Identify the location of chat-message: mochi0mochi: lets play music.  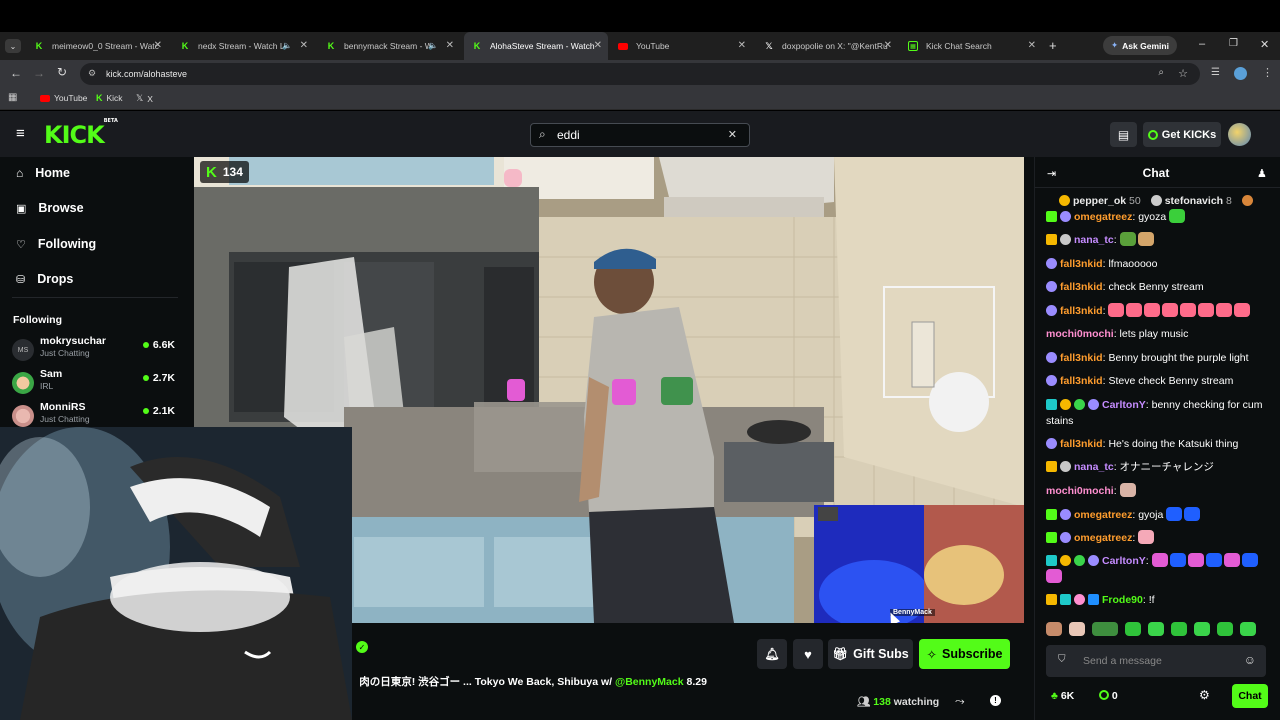
(1160, 334).